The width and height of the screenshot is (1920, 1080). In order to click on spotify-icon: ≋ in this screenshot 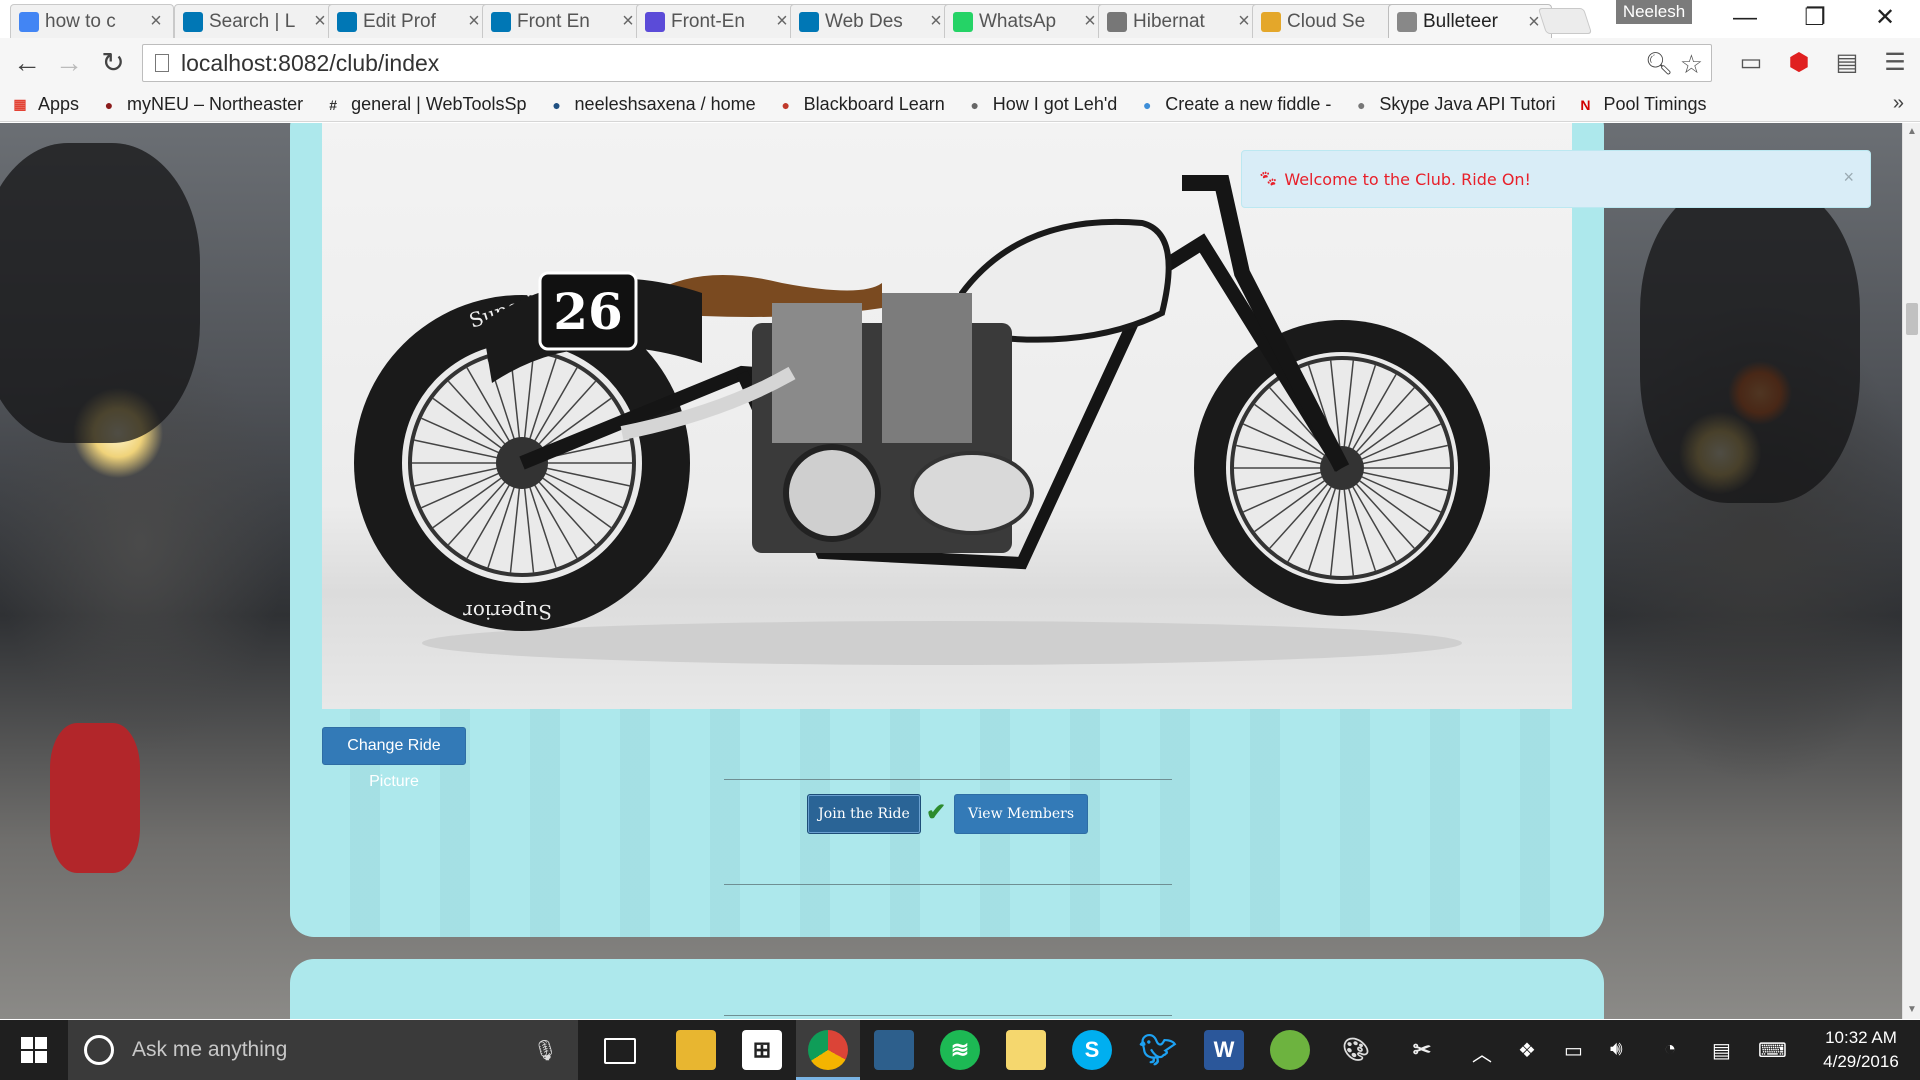, I will do `click(960, 1050)`.